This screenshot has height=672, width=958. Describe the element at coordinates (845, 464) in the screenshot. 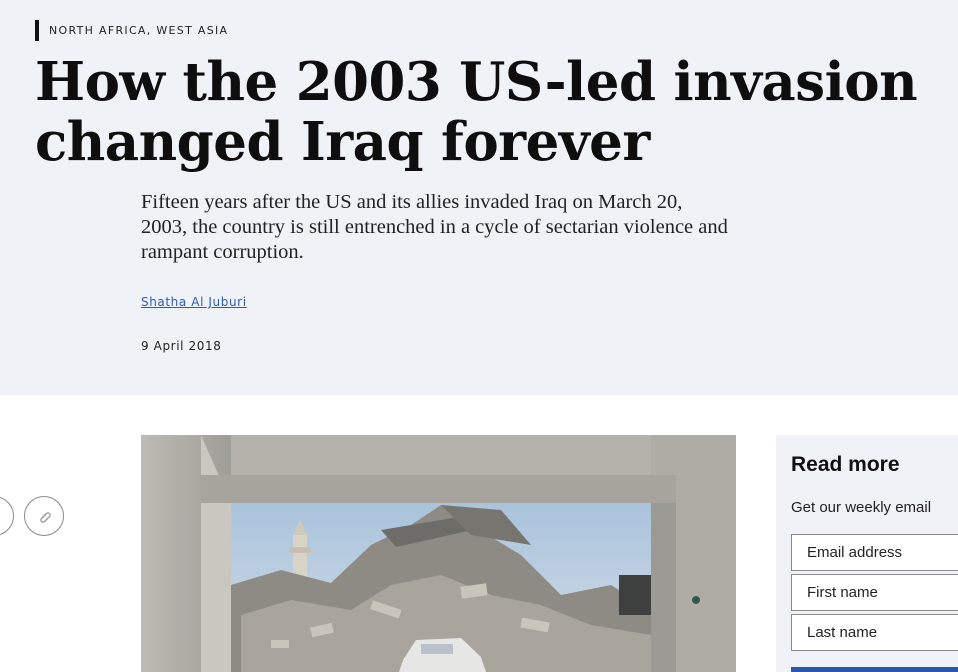

I see `newsletter-title: Read more` at that location.